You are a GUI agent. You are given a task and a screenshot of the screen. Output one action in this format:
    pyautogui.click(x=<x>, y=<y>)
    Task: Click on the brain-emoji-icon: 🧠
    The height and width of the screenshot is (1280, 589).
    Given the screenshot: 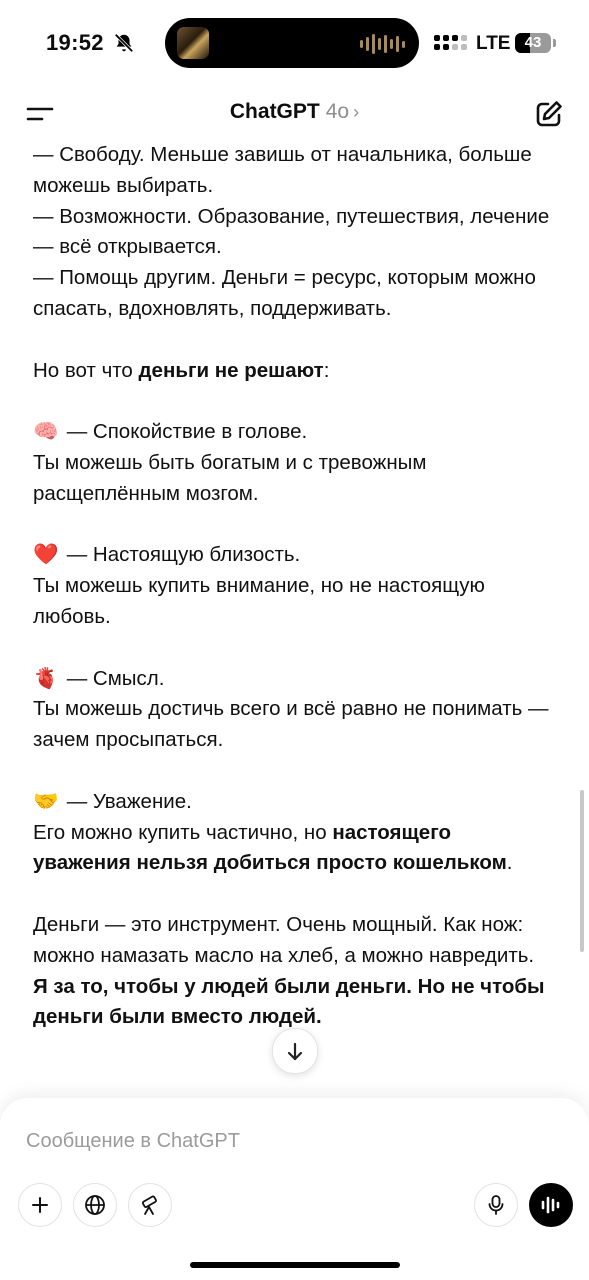 What is the action you would take?
    pyautogui.click(x=46, y=432)
    